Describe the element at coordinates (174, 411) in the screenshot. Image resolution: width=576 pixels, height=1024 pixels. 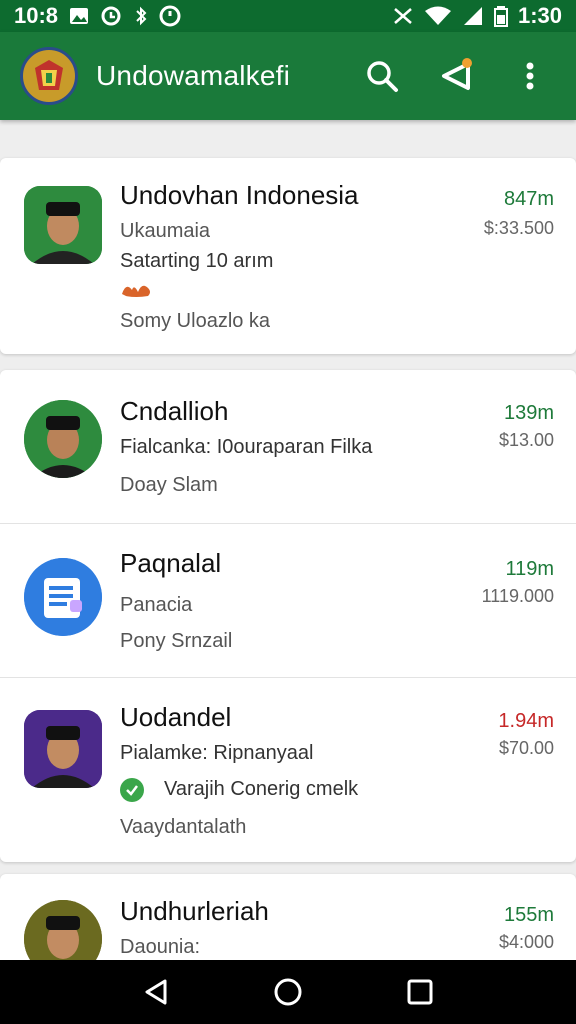
I see `item-title: Cndallioh` at that location.